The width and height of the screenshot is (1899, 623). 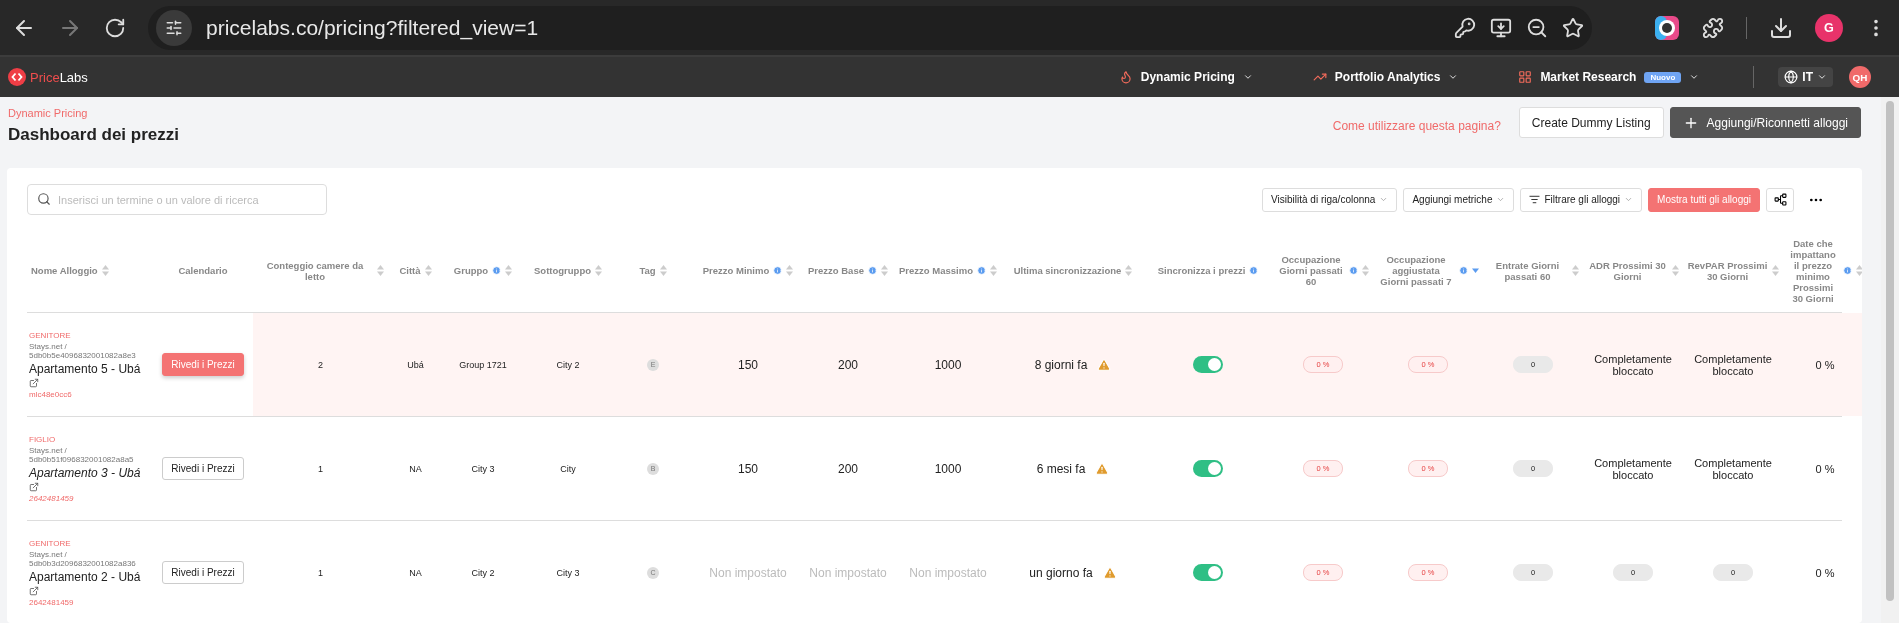 What do you see at coordinates (948, 270) in the screenshot?
I see `column-header: Prezzo Massimo` at bounding box center [948, 270].